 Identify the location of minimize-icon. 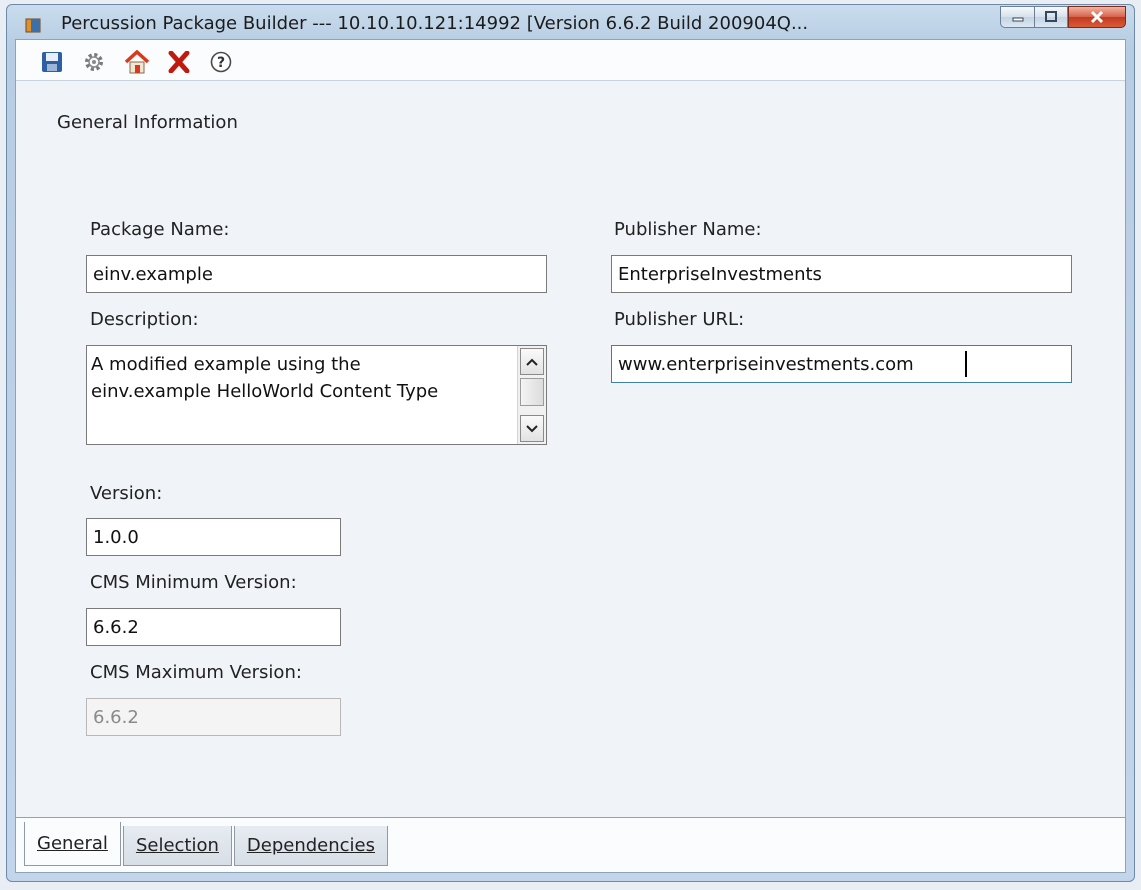
(1017, 19).